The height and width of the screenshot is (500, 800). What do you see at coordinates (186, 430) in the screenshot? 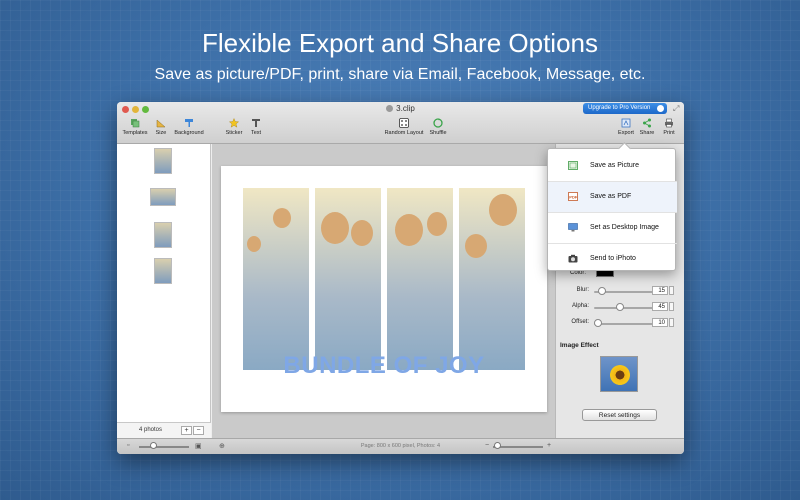
I see `add-photo-button: +` at bounding box center [186, 430].